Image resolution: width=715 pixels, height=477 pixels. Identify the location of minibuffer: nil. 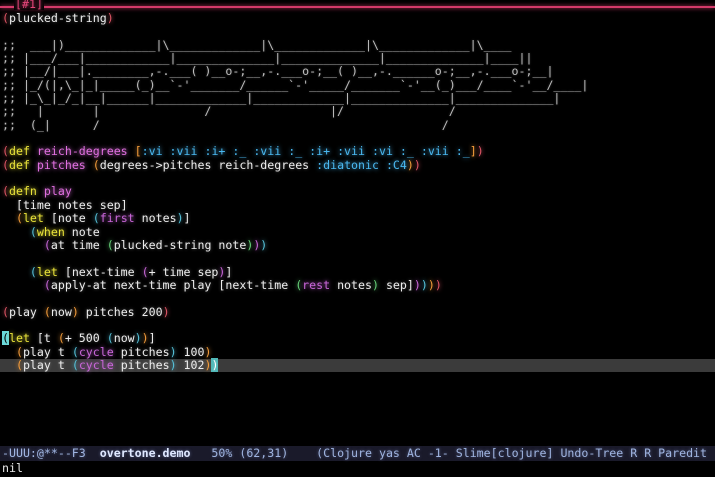
(357, 468).